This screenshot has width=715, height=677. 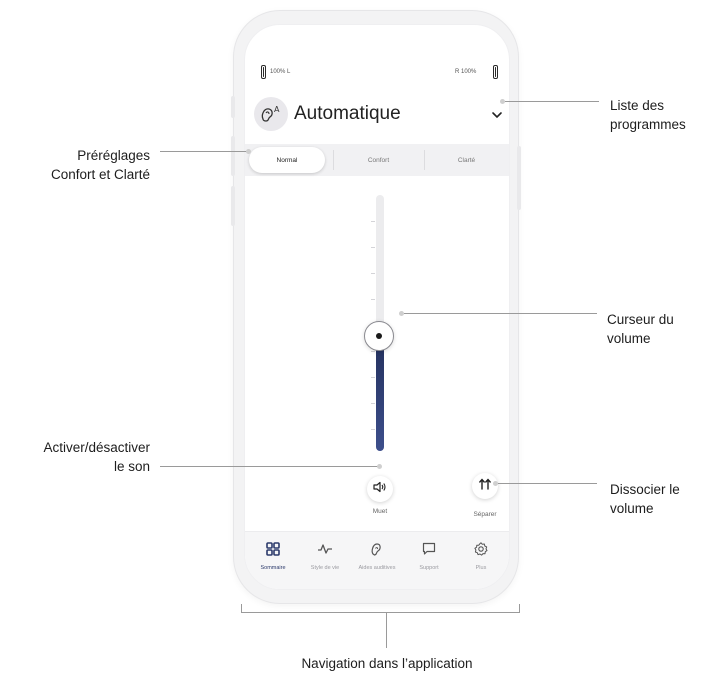 I want to click on nav-label: Aides auditives, so click(x=377, y=568).